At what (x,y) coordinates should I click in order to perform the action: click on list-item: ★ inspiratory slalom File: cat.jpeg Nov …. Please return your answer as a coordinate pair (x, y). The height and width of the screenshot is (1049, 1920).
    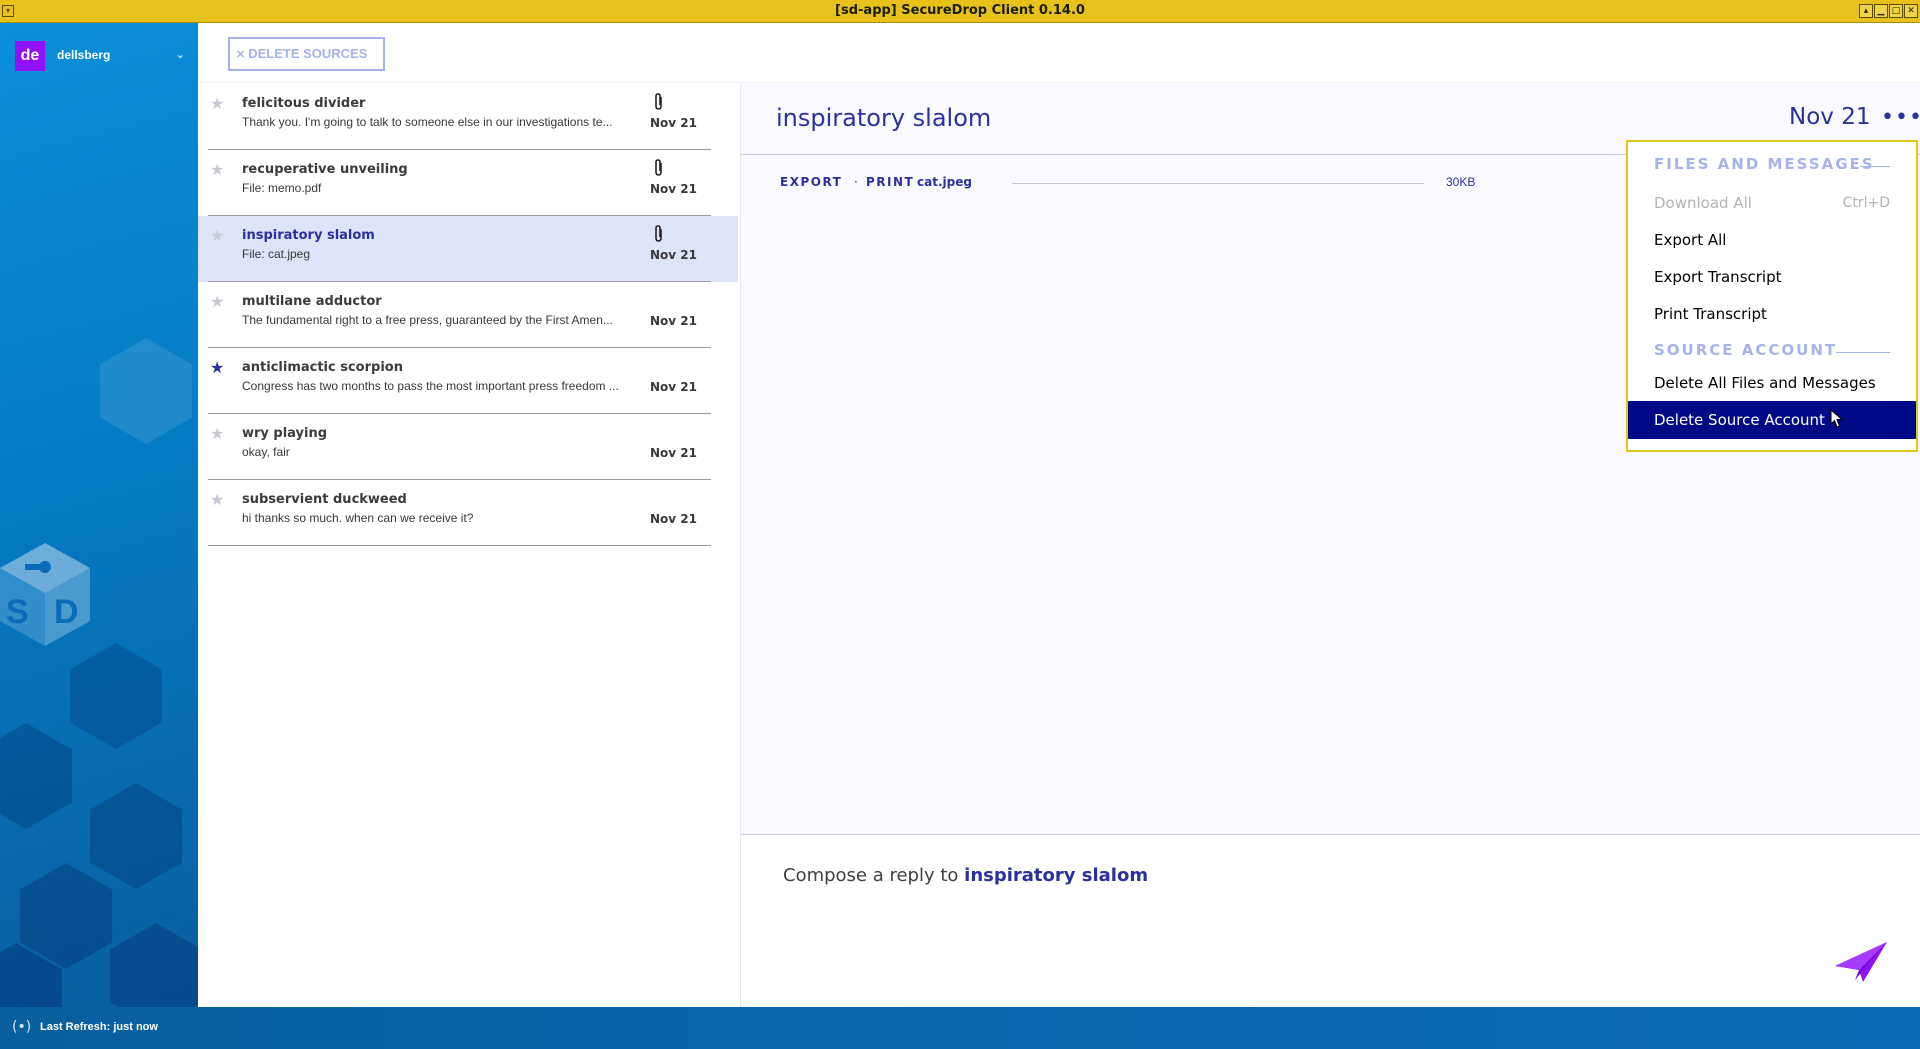
    Looking at the image, I should click on (468, 249).